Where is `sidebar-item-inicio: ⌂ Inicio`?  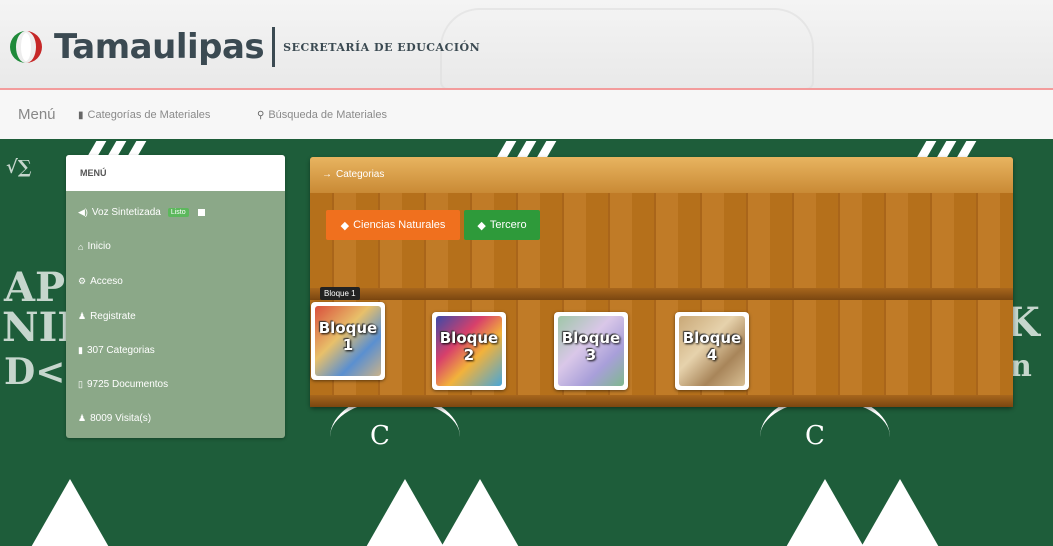 sidebar-item-inicio: ⌂ Inicio is located at coordinates (94, 246).